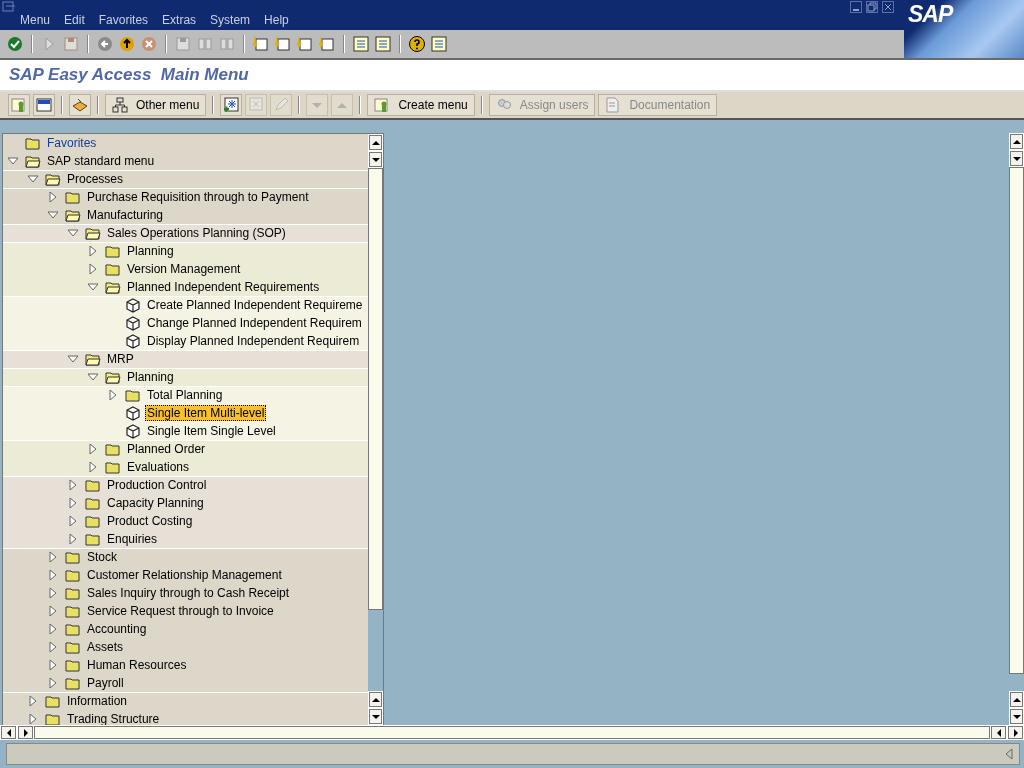 Image resolution: width=1024 pixels, height=768 pixels. Describe the element at coordinates (188, 593) in the screenshot. I see `tree-node: Sales Inquiry through to Cash Receipt` at that location.